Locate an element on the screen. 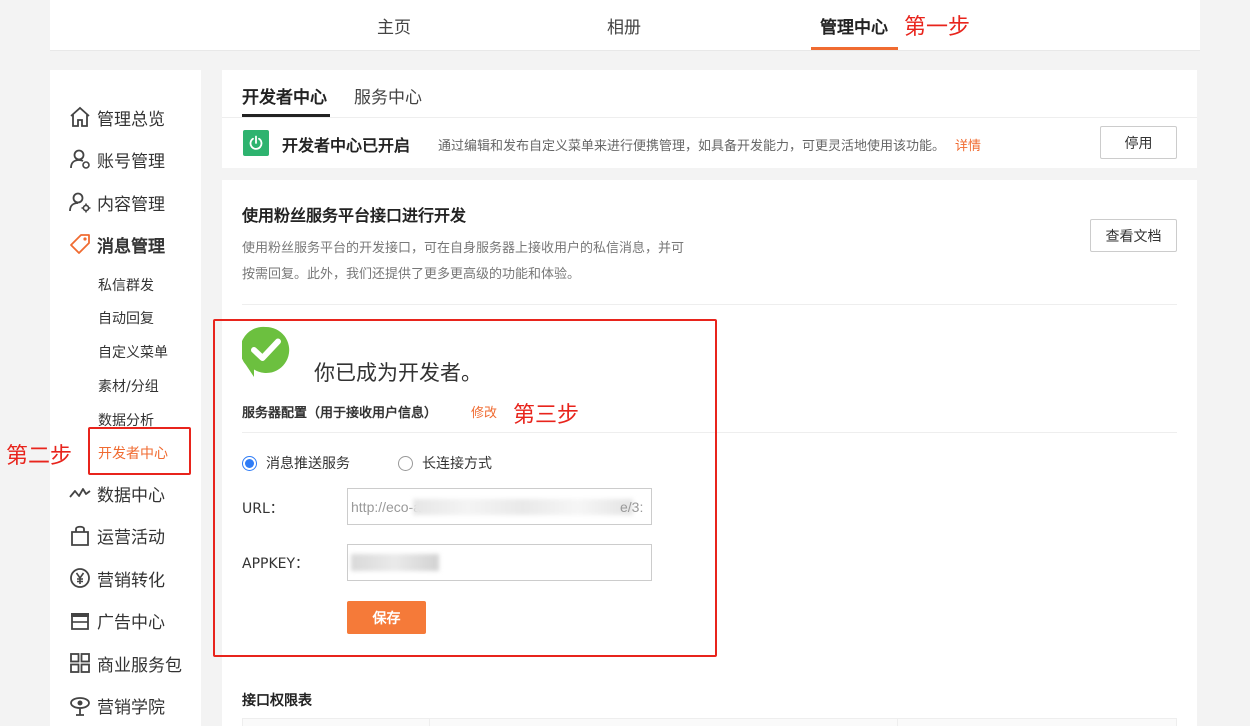  topnav-home: 主页 is located at coordinates (394, 25).